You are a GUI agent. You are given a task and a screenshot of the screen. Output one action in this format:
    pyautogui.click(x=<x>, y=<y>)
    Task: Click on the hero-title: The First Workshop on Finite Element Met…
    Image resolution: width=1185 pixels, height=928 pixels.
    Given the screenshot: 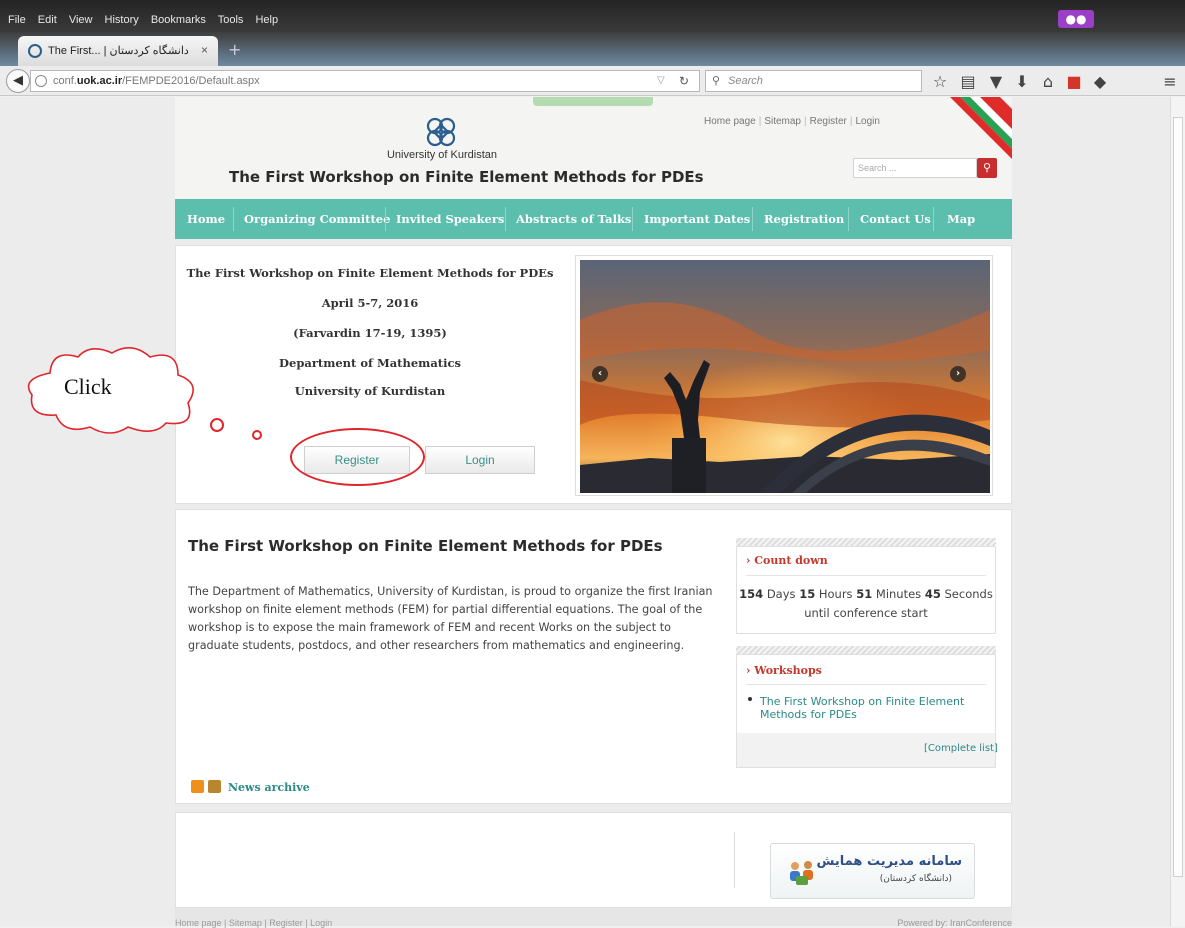 What is the action you would take?
    pyautogui.click(x=370, y=273)
    